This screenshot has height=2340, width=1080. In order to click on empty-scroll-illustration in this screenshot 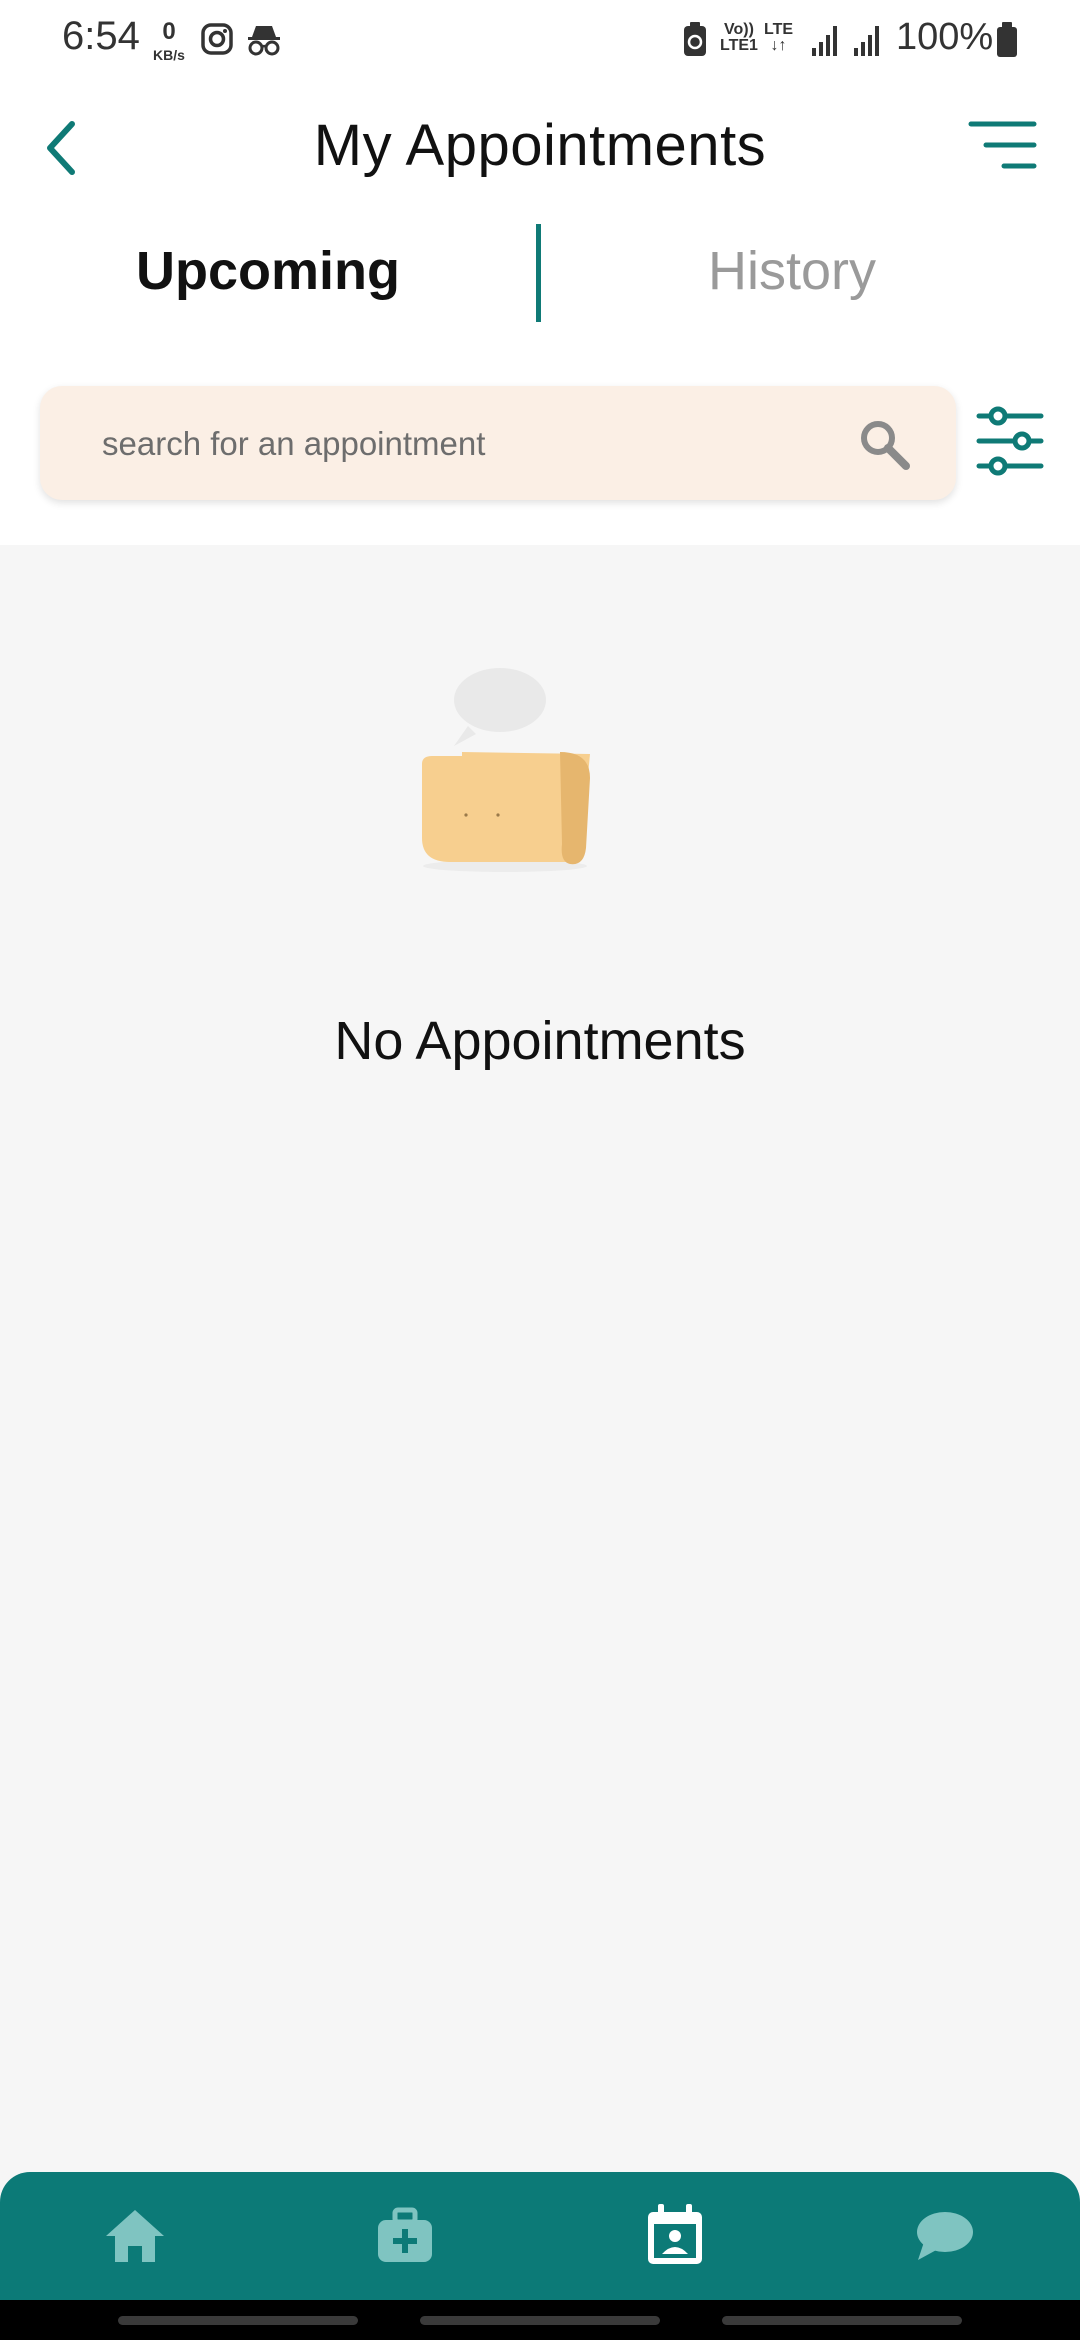, I will do `click(506, 770)`.